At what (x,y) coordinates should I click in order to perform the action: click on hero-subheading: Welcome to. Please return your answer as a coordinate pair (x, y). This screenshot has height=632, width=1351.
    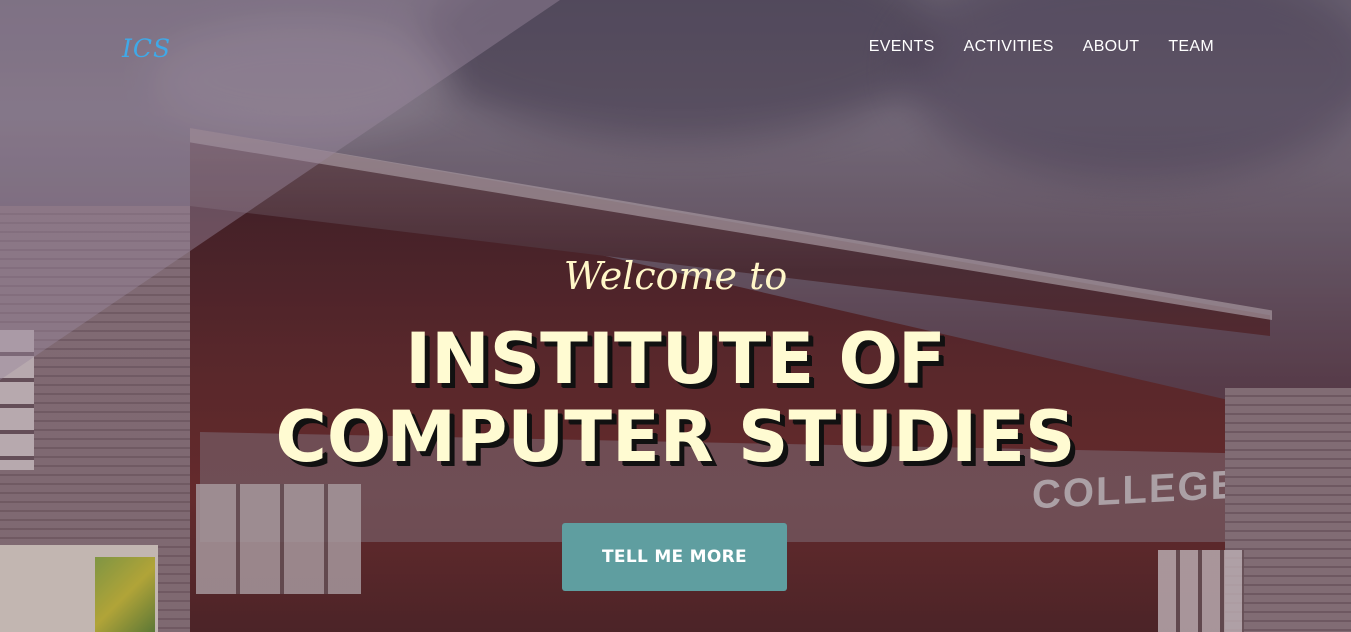
    Looking at the image, I should click on (675, 276).